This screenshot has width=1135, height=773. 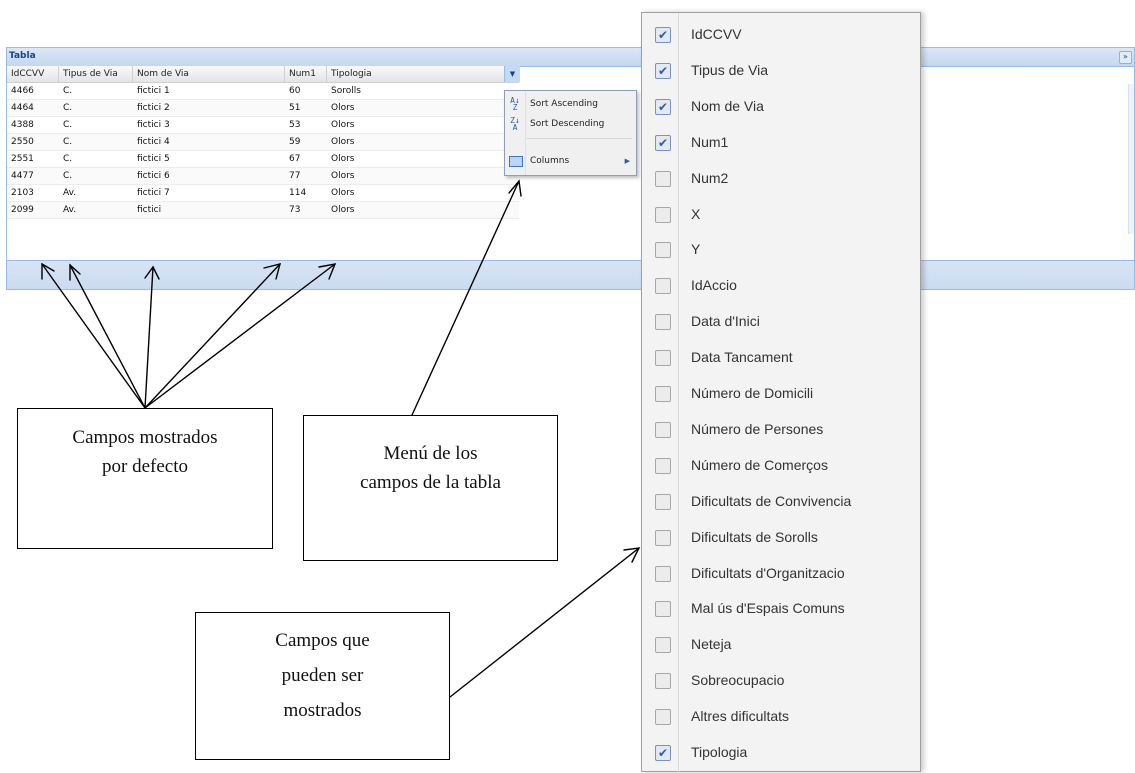 I want to click on column-toggle-item: ✔ IdCCVV, so click(x=781, y=35).